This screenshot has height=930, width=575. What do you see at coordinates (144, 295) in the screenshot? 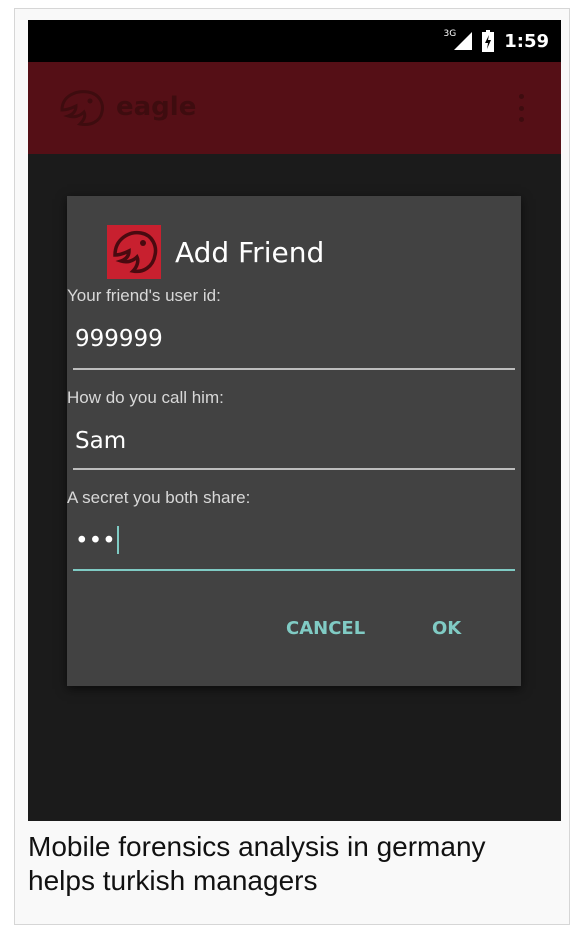
I see `user-id-label: Your friend's user id:` at bounding box center [144, 295].